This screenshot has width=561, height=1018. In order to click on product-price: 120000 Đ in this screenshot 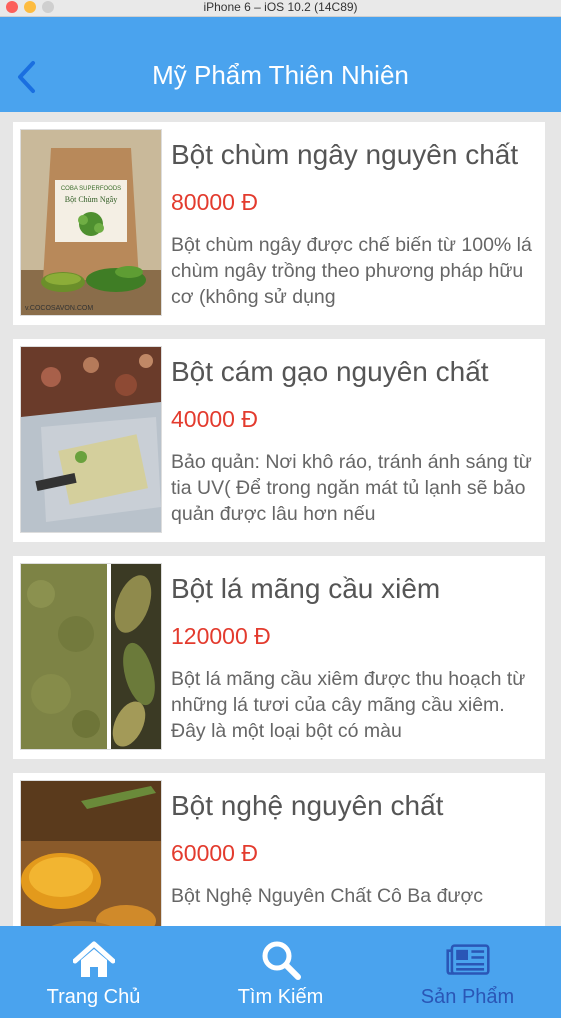, I will do `click(221, 636)`.